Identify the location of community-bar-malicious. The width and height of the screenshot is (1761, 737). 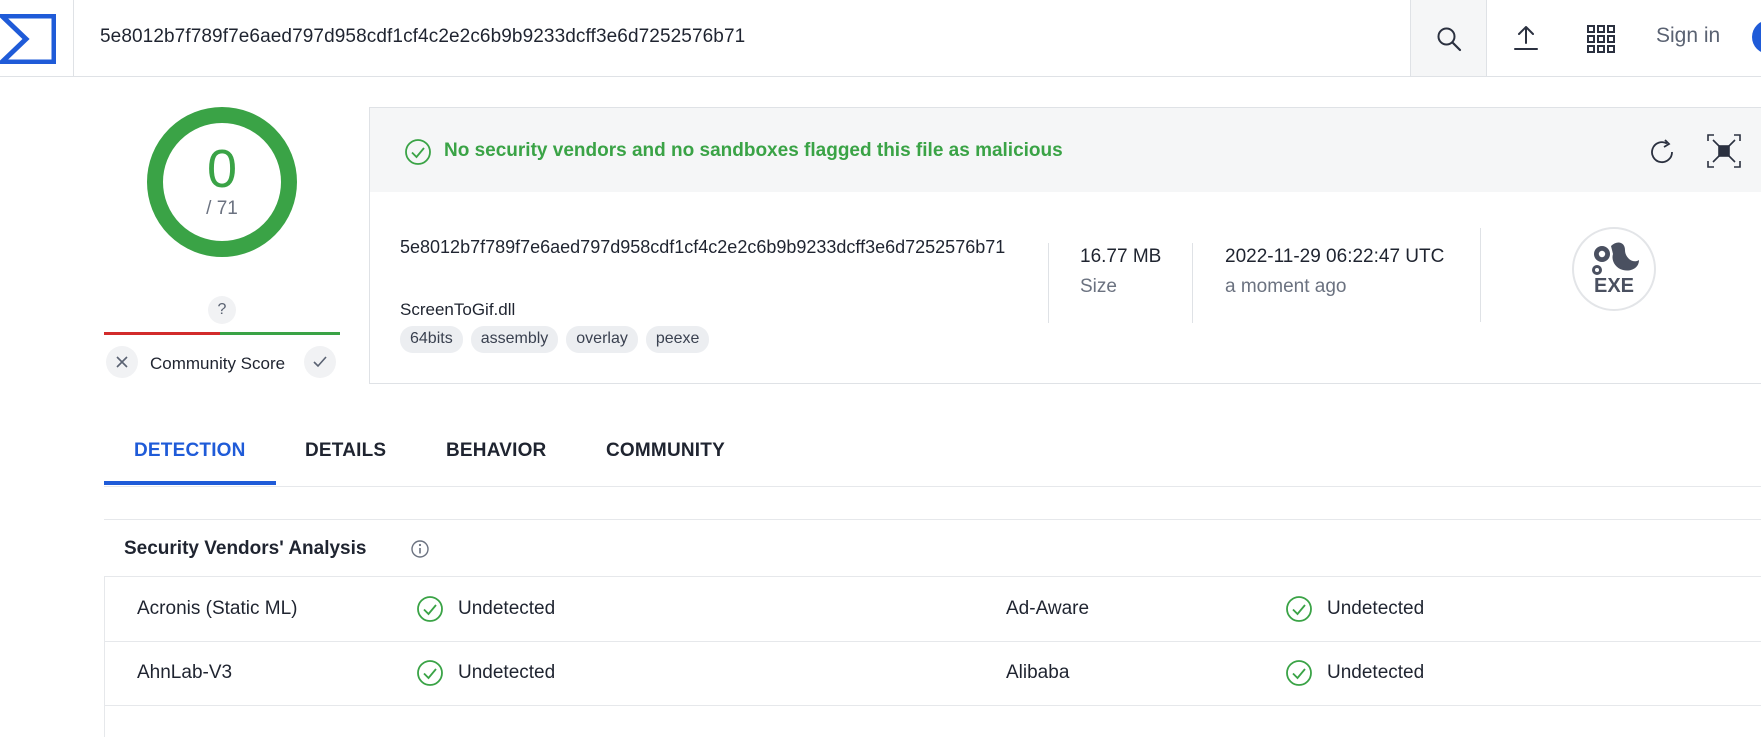
(162, 333).